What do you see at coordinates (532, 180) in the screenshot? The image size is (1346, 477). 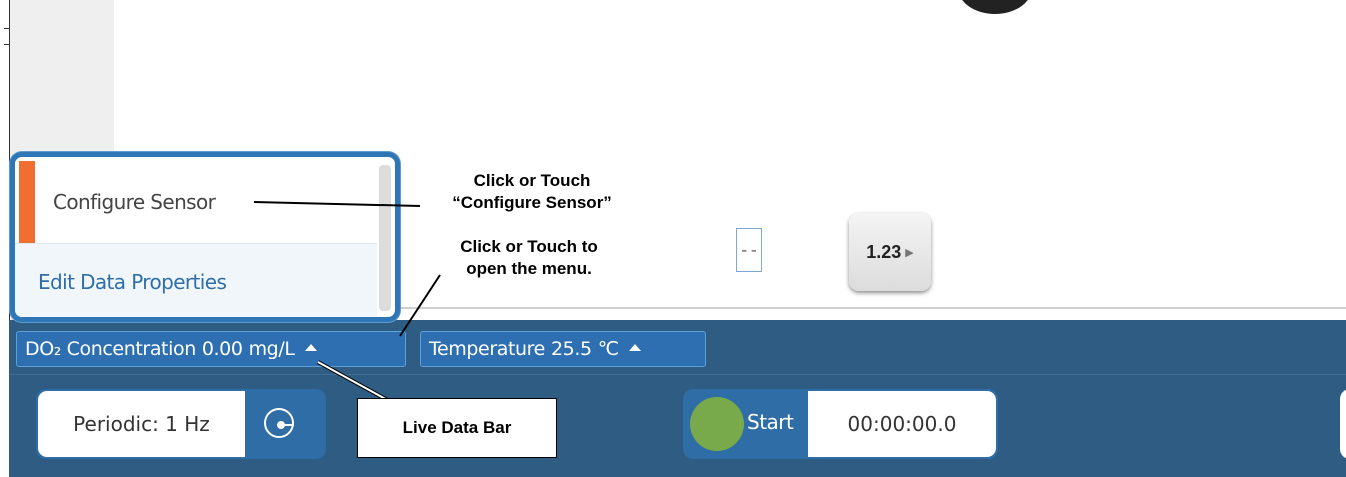 I see `callout-configure-line1: Click or Touch` at bounding box center [532, 180].